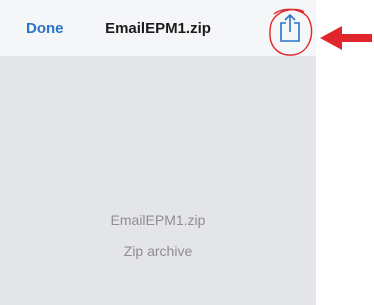 The image size is (374, 305). I want to click on file-name-label: EmailEPM1.zip, so click(158, 220).